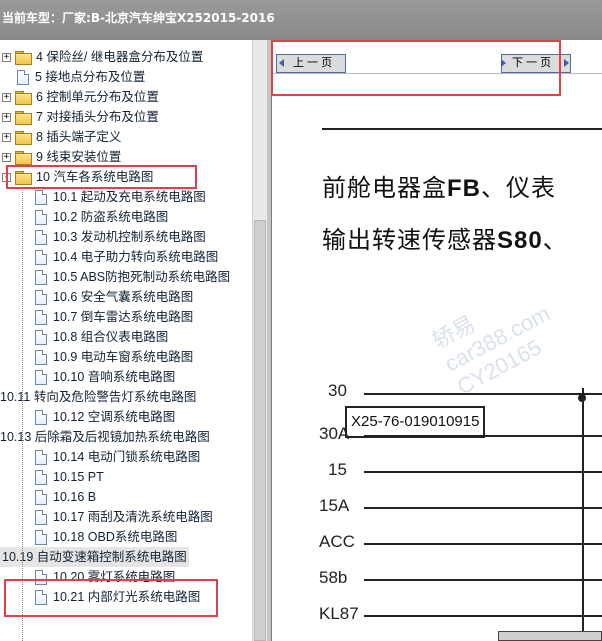 This screenshot has height=641, width=602. I want to click on tree-item: 10.8 组合仪表电路图, so click(101, 337).